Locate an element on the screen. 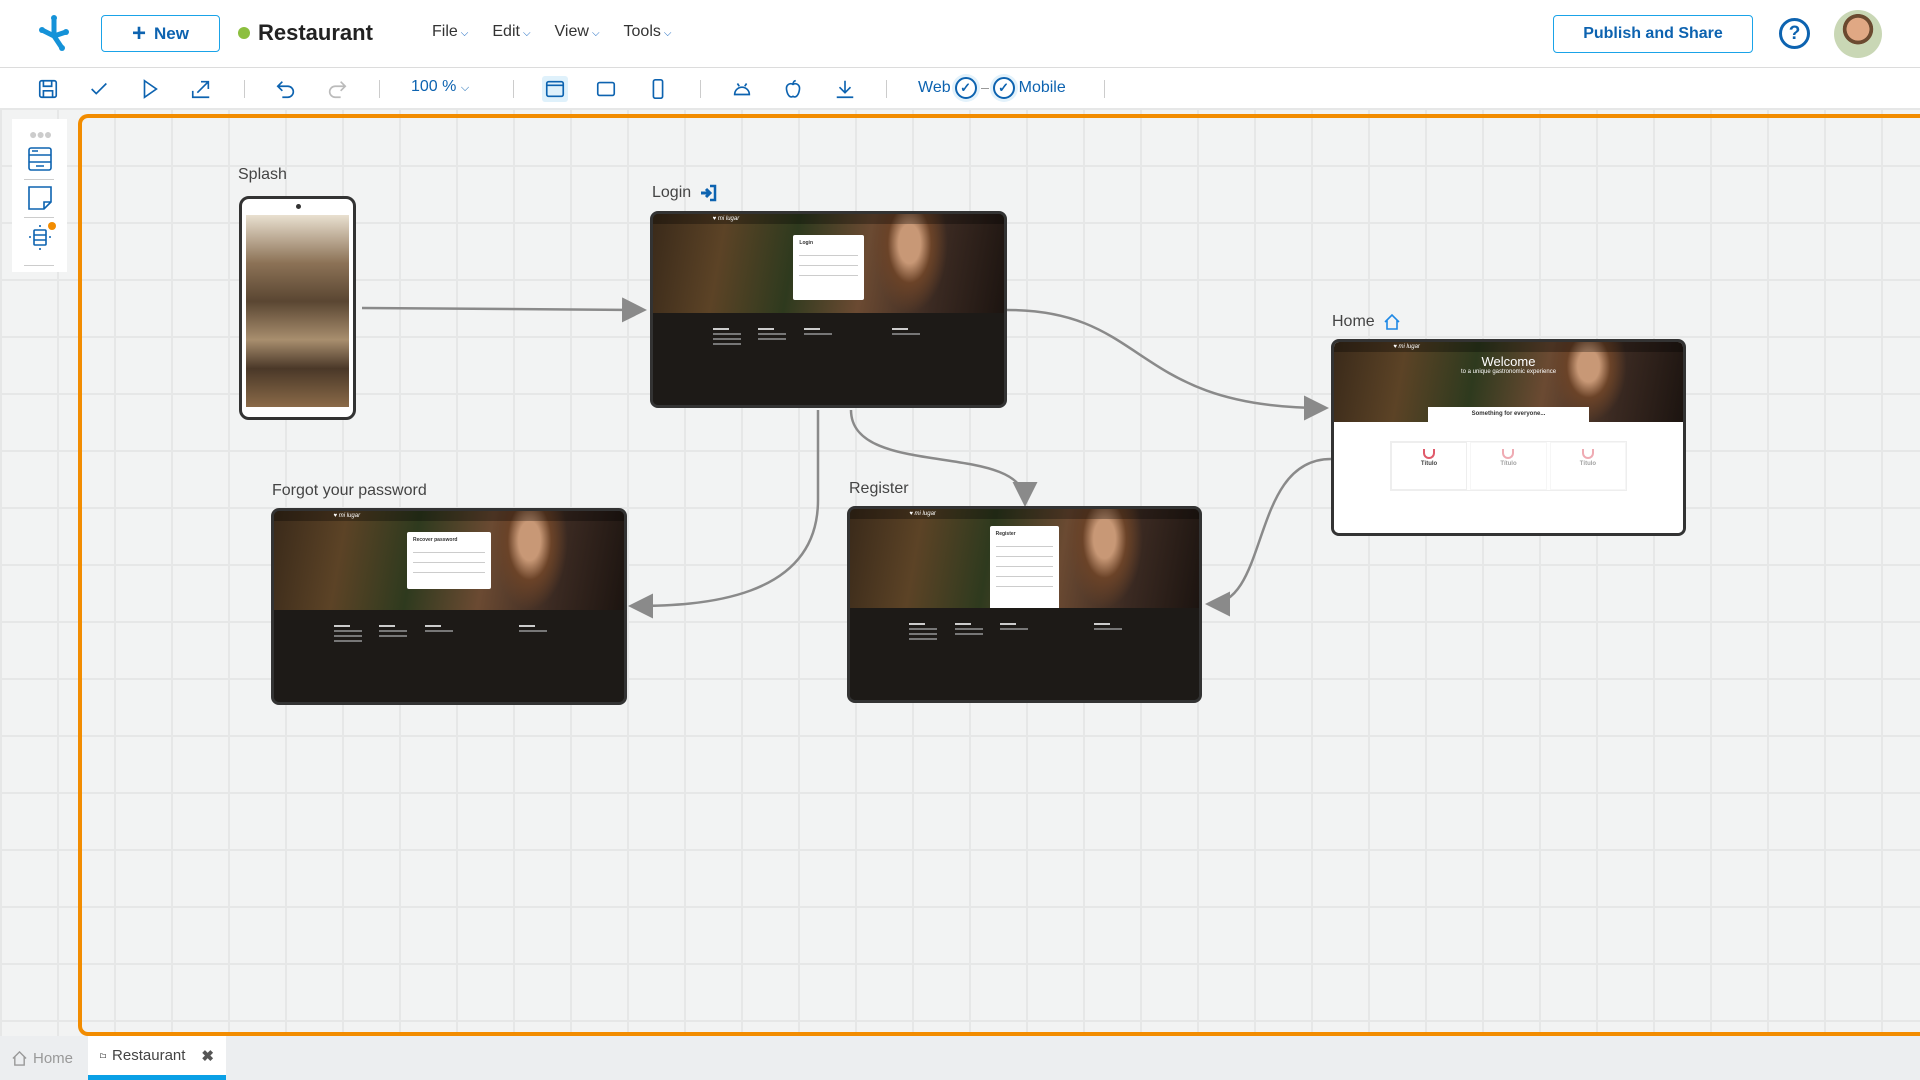  new-button: + New is located at coordinates (160, 33).